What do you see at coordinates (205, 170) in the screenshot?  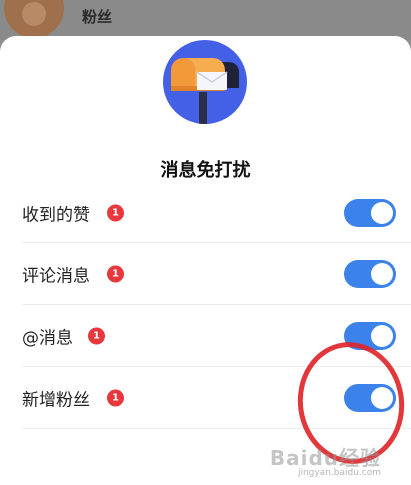 I see `dialog-title: 消息免打扰` at bounding box center [205, 170].